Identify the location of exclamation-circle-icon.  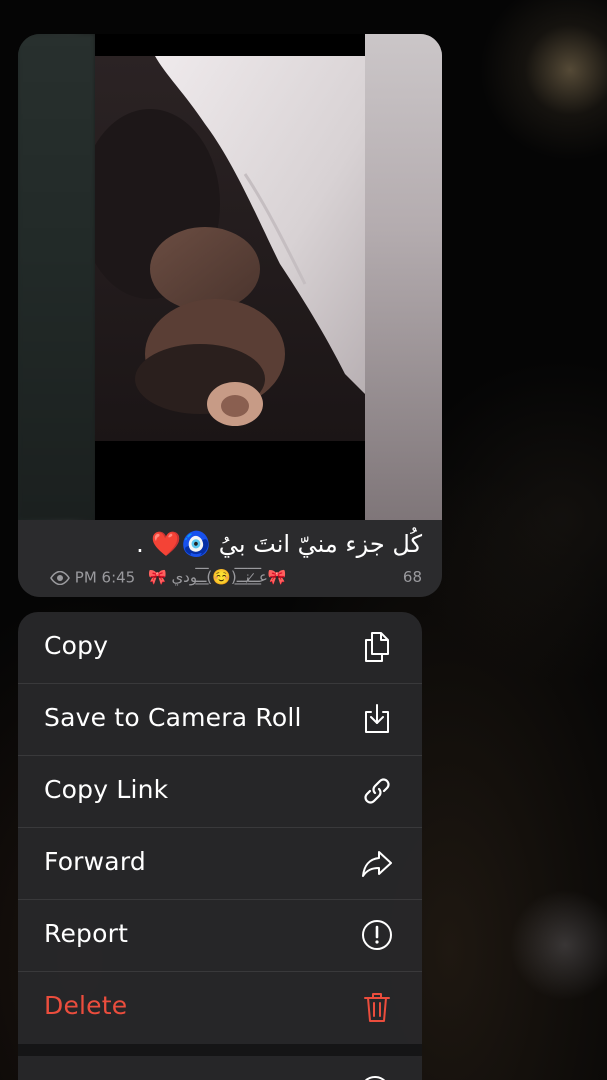
(377, 935).